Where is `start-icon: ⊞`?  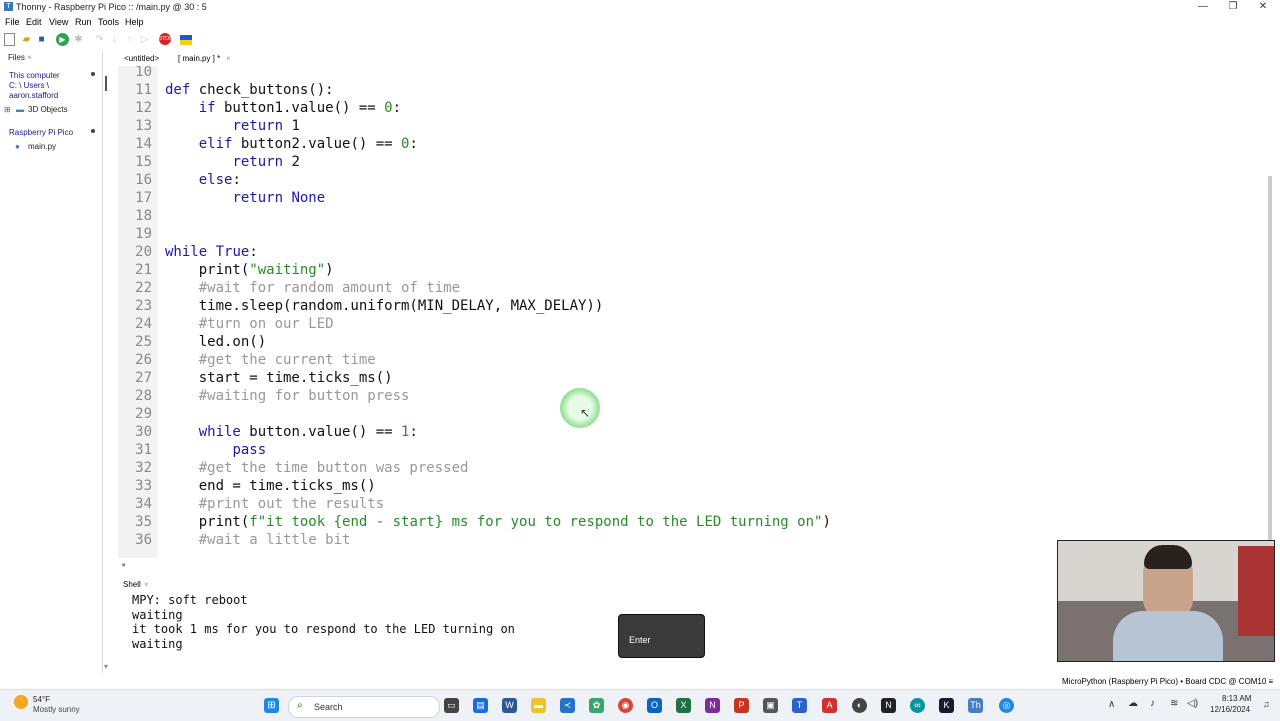 start-icon: ⊞ is located at coordinates (271, 705).